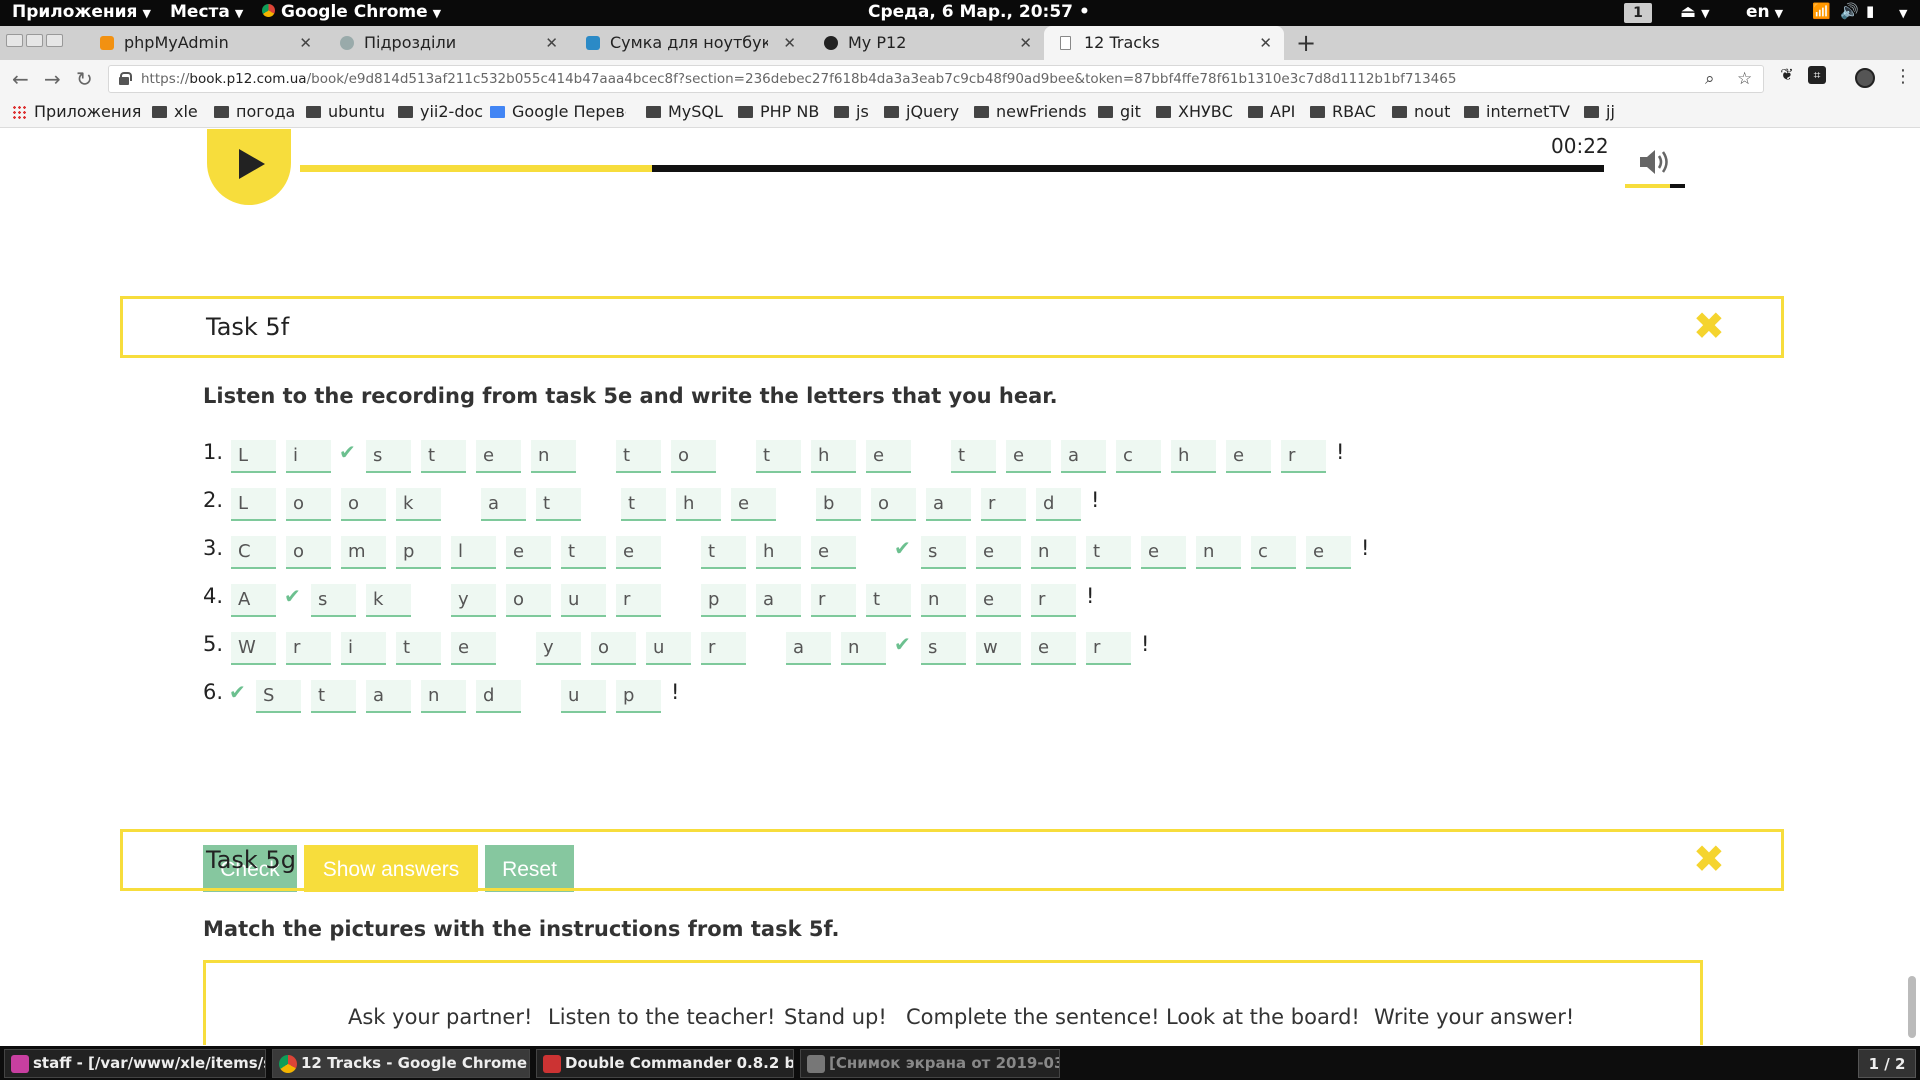 The width and height of the screenshot is (1920, 1080). Describe the element at coordinates (684, 111) in the screenshot. I see `bookmark-folder: MySQL` at that location.